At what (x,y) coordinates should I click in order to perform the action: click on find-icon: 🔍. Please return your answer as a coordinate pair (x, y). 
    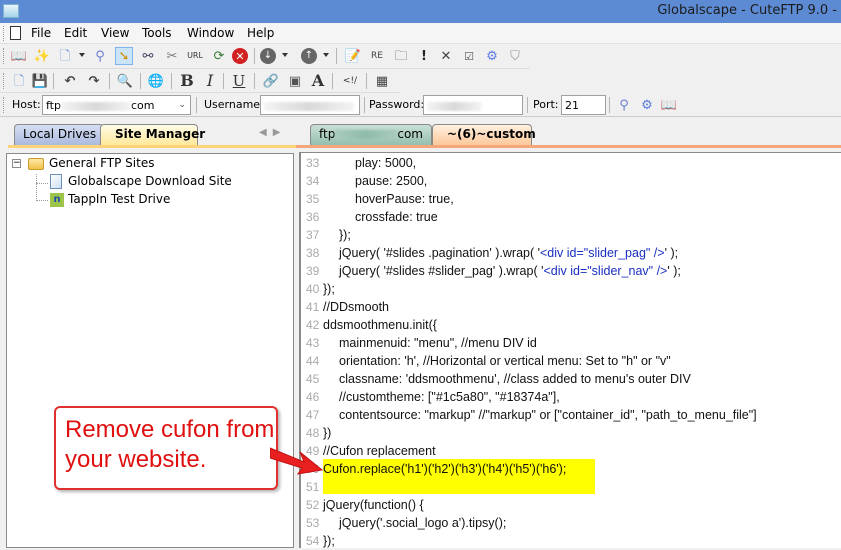
    Looking at the image, I should click on (125, 81).